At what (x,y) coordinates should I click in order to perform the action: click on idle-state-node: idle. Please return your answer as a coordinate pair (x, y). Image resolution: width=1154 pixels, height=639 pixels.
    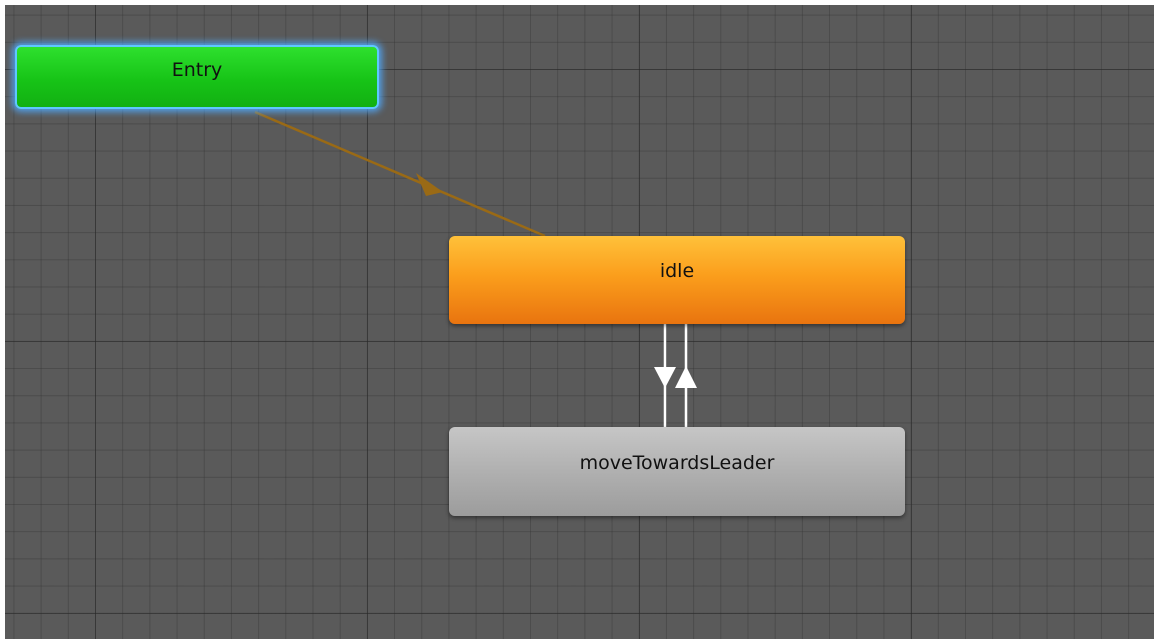
    Looking at the image, I should click on (677, 280).